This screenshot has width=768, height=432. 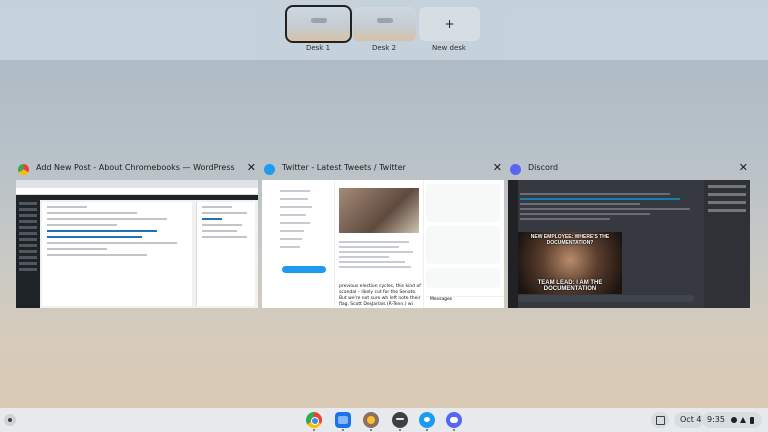 What do you see at coordinates (344, 167) in the screenshot?
I see `window-title: Twitter - Latest Tweets / Twitter` at bounding box center [344, 167].